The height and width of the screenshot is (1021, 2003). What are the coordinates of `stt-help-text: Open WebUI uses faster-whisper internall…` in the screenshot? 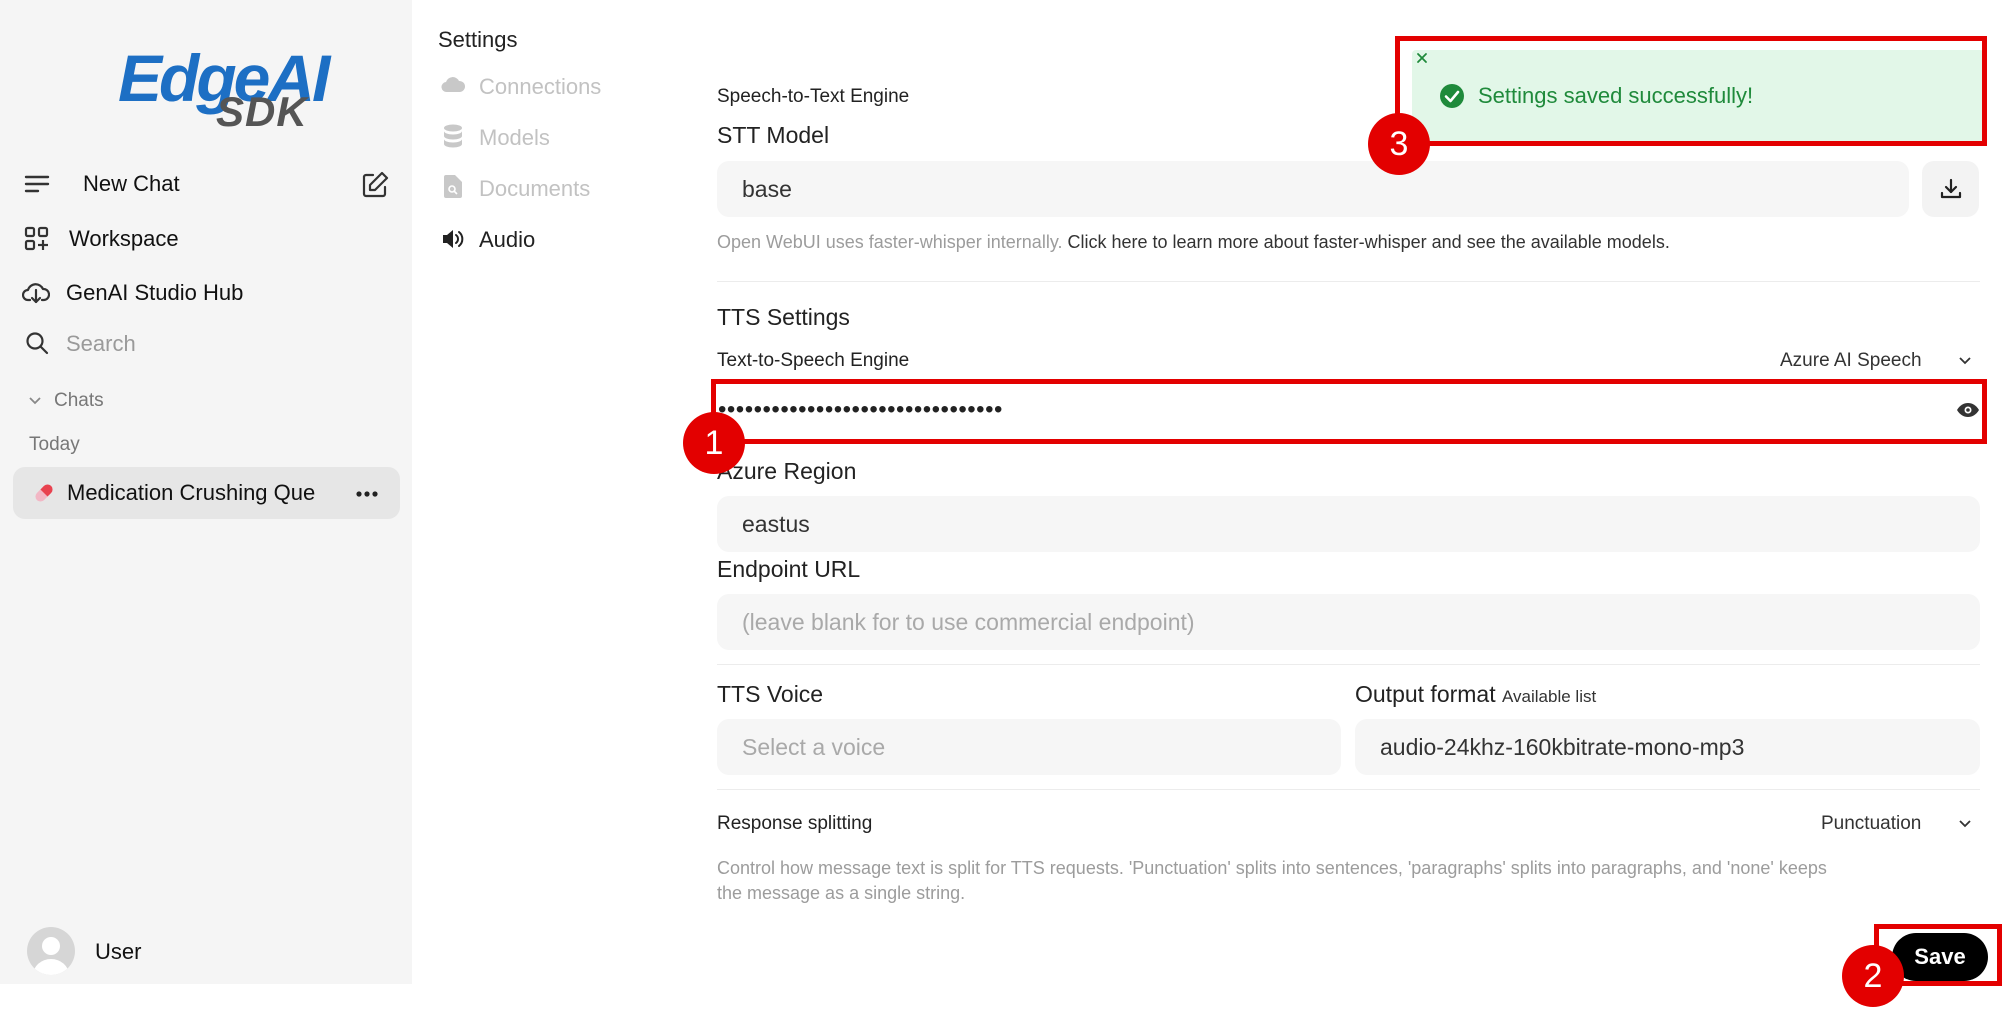 It's located at (1193, 242).